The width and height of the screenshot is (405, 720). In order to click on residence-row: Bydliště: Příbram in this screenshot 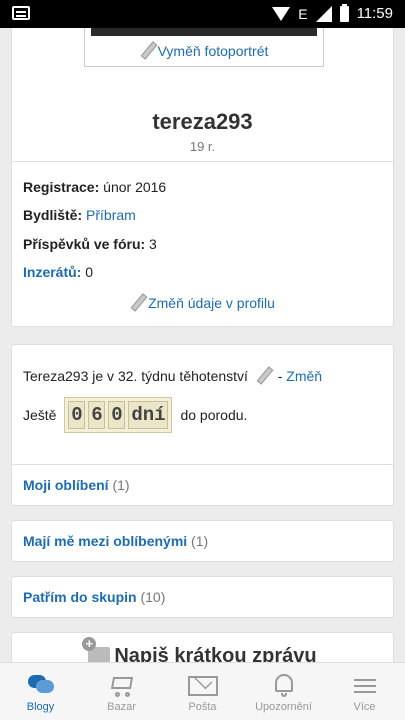, I will do `click(79, 215)`.